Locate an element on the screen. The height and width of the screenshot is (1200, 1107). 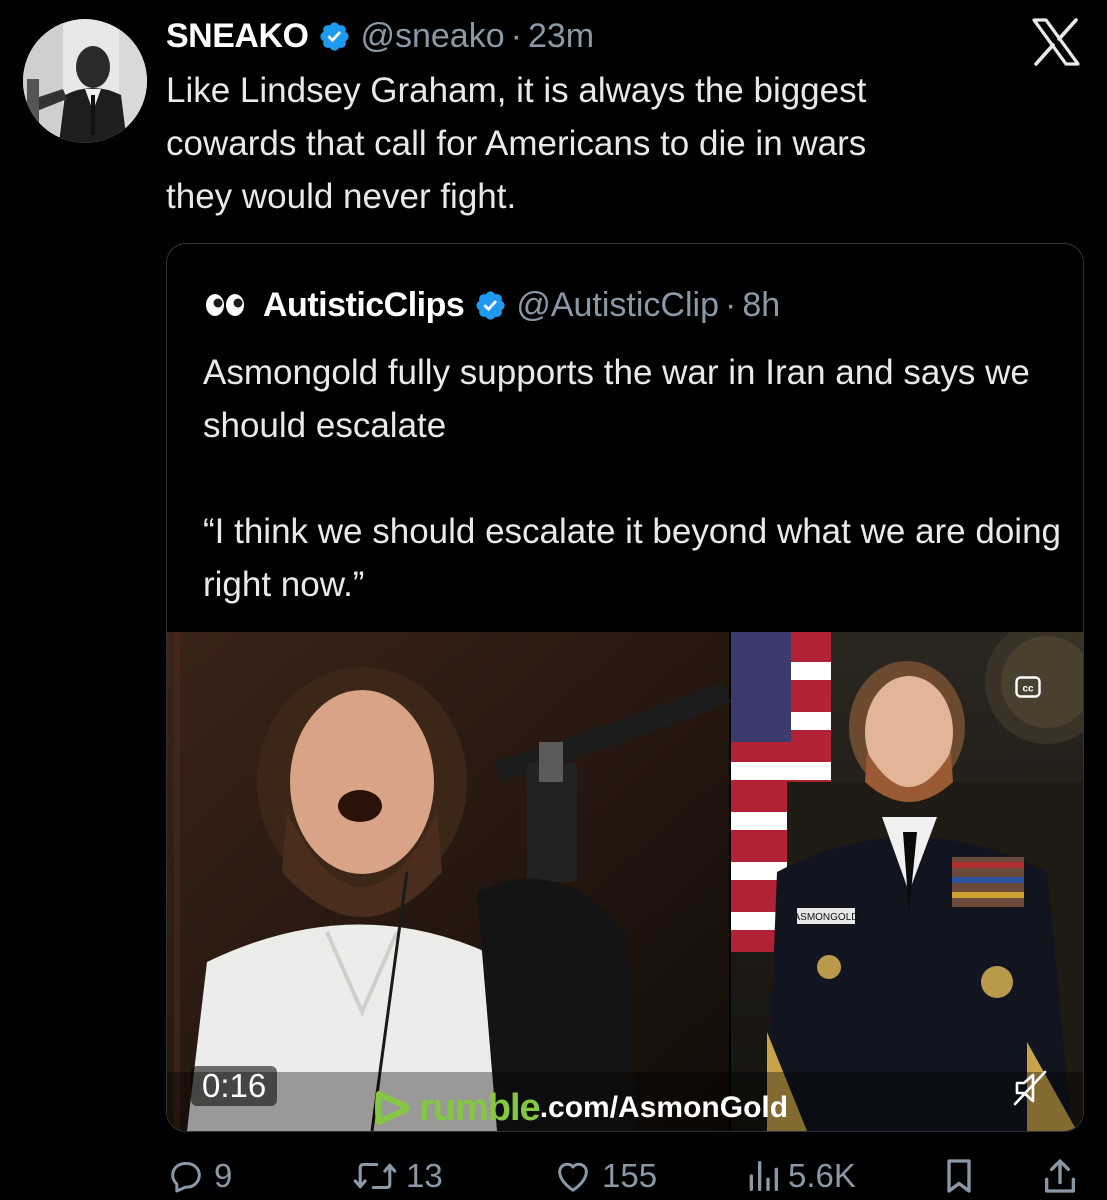
views-icon is located at coordinates (763, 1176).